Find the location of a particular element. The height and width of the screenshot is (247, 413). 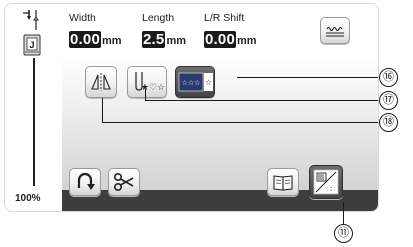

callout-11: ⑪ is located at coordinates (343, 233).